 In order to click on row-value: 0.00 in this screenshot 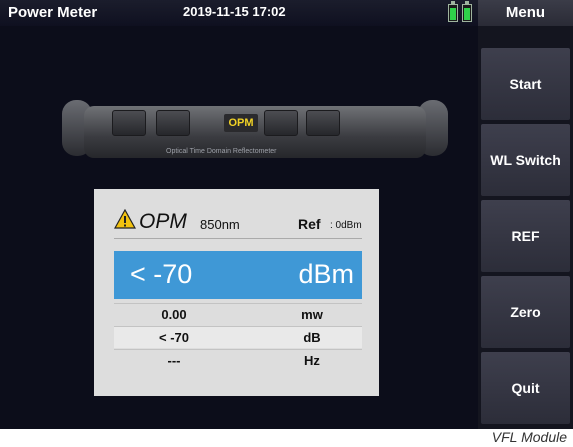, I will do `click(174, 314)`.